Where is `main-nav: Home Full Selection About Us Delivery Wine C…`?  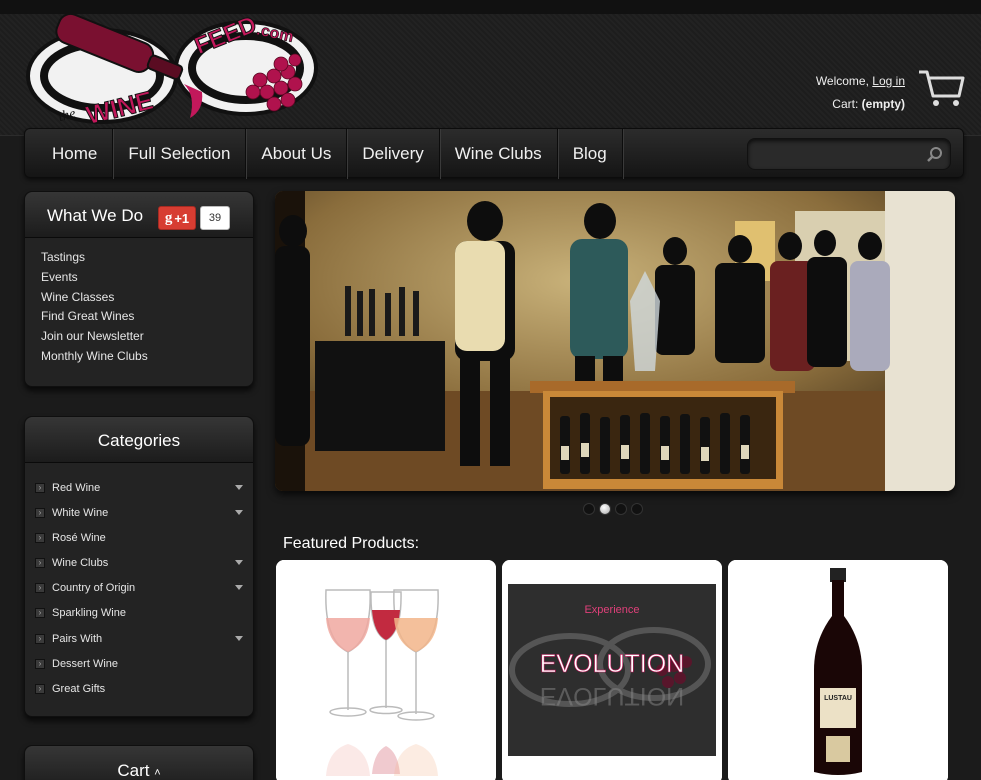
main-nav: Home Full Selection About Us Delivery Wine C… is located at coordinates (494, 153).